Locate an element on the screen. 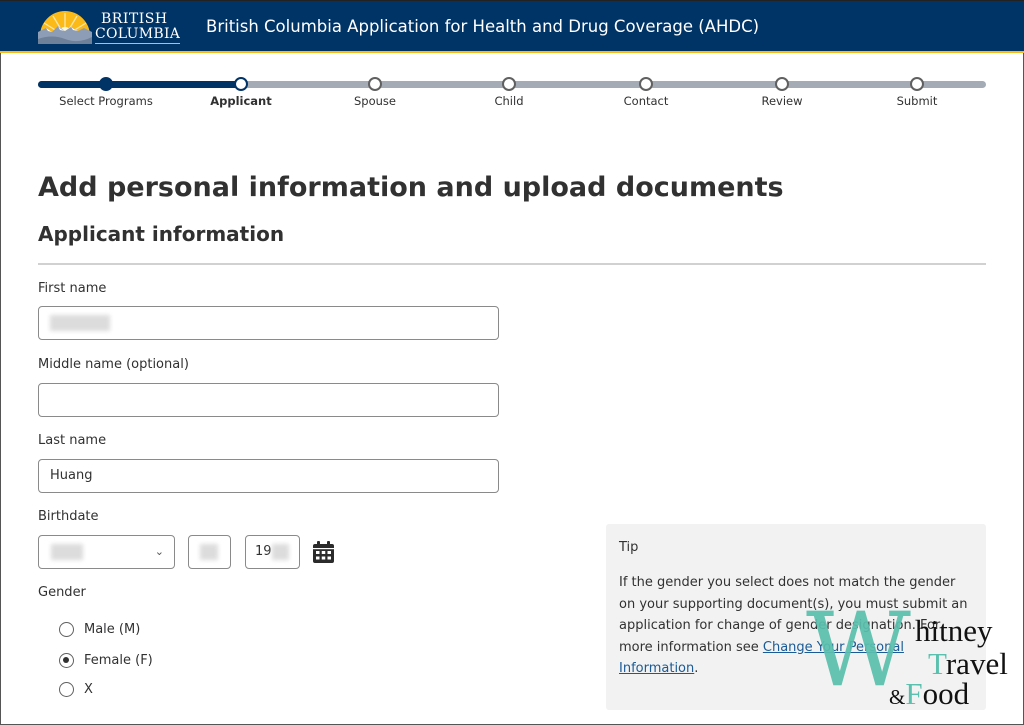 This screenshot has height=725, width=1024. step-label: Select Programs is located at coordinates (106, 101).